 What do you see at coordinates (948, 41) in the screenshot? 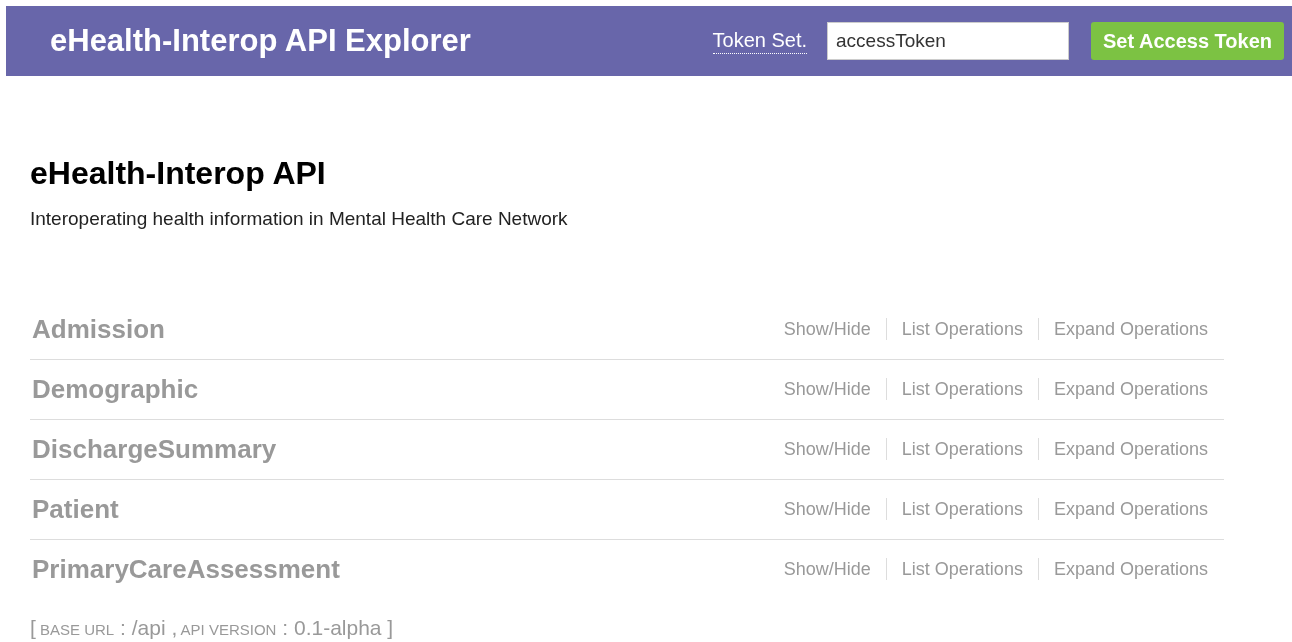
I see `token-input-field: accessToken` at bounding box center [948, 41].